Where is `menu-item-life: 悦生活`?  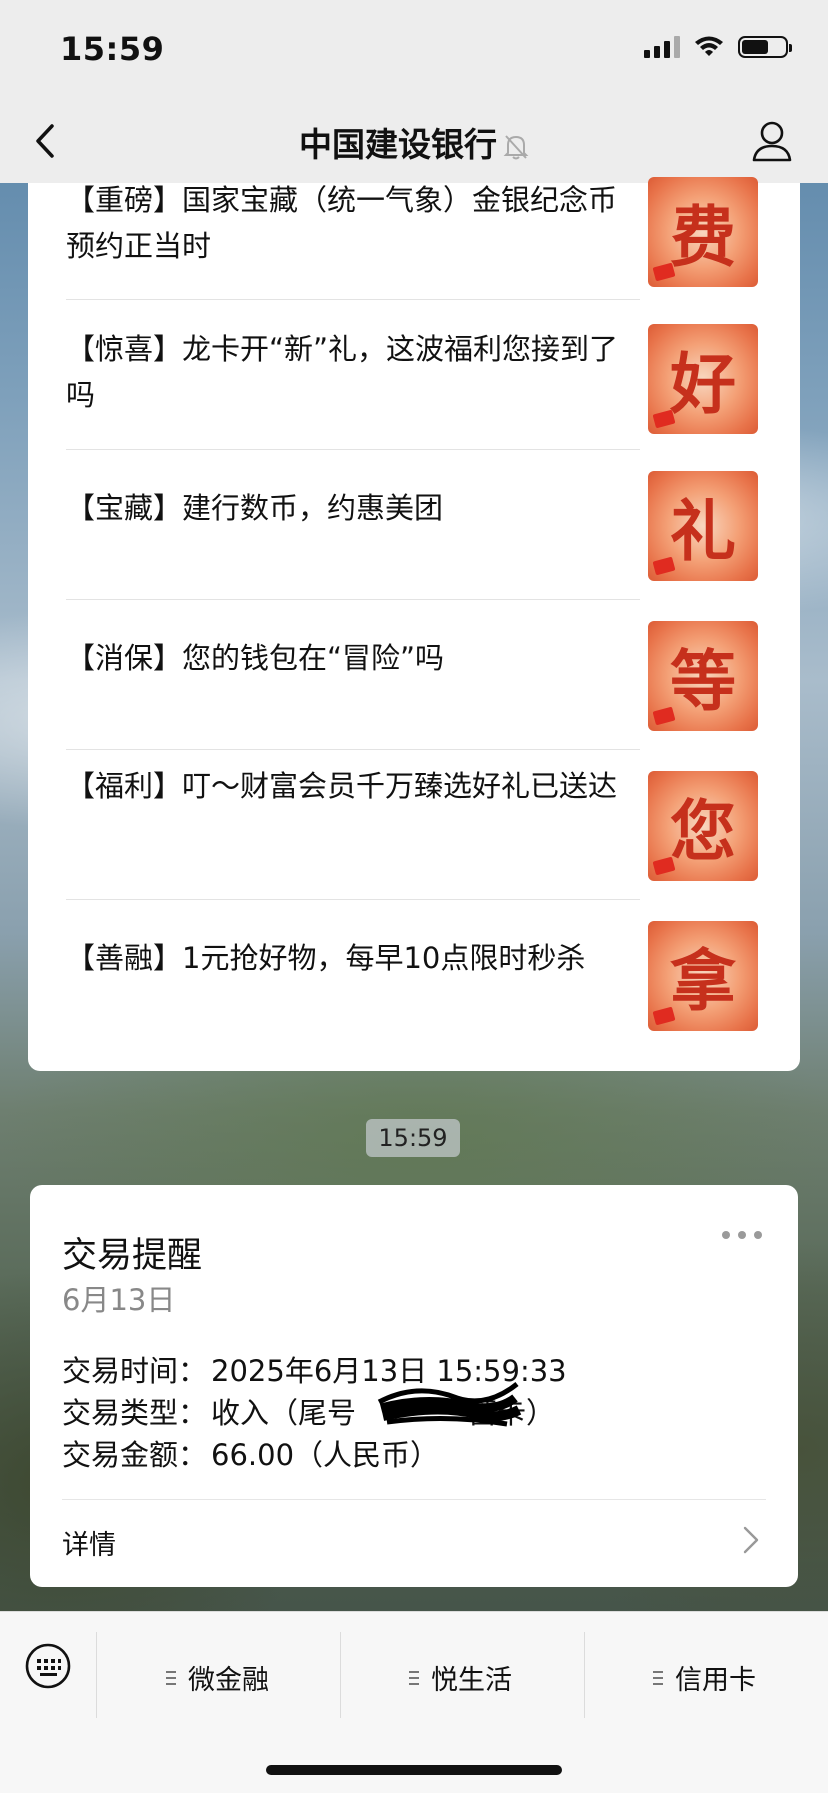
menu-item-life: 悦生活 is located at coordinates (460, 1677).